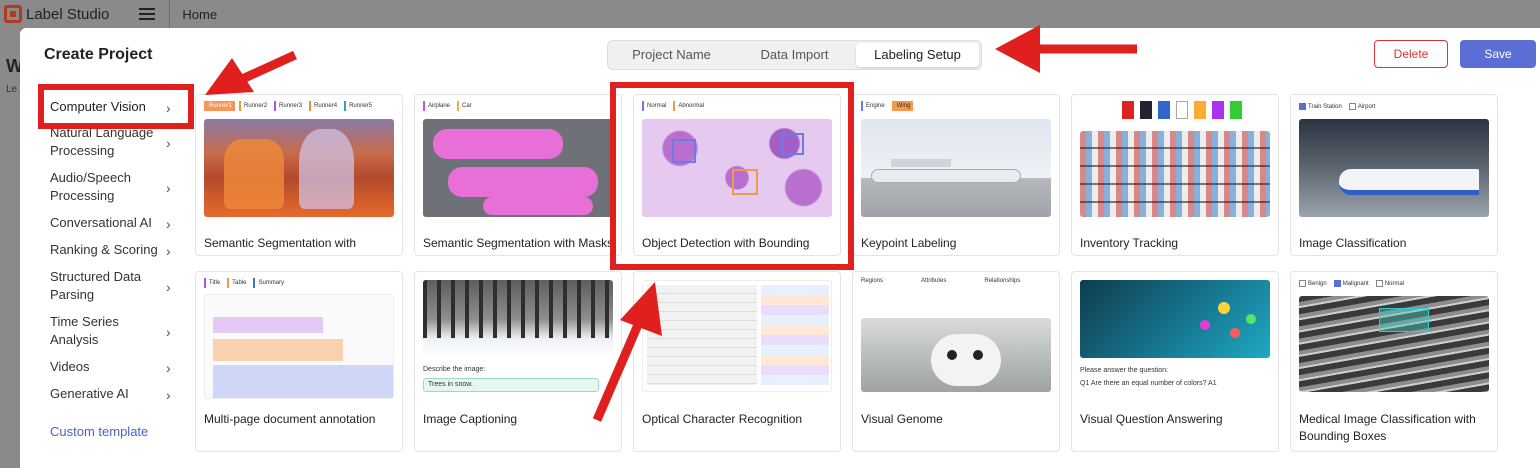  Describe the element at coordinates (618, 370) in the screenshot. I see `arrow-to-object-detection` at that location.